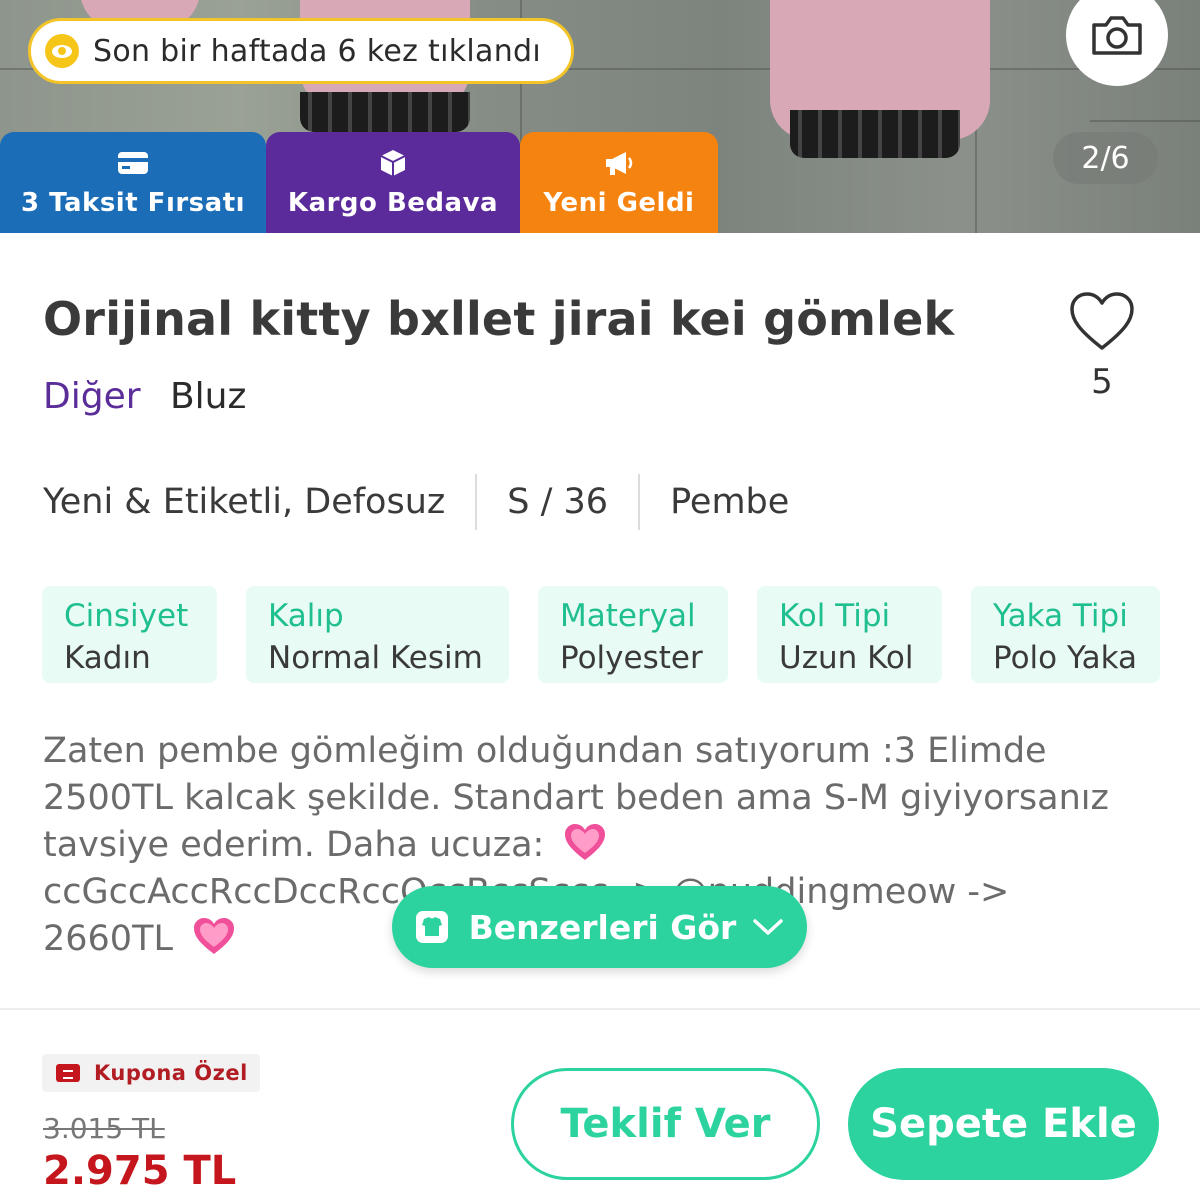  I want to click on installment-badge: 3 Taksit Fırsatı, so click(133, 182).